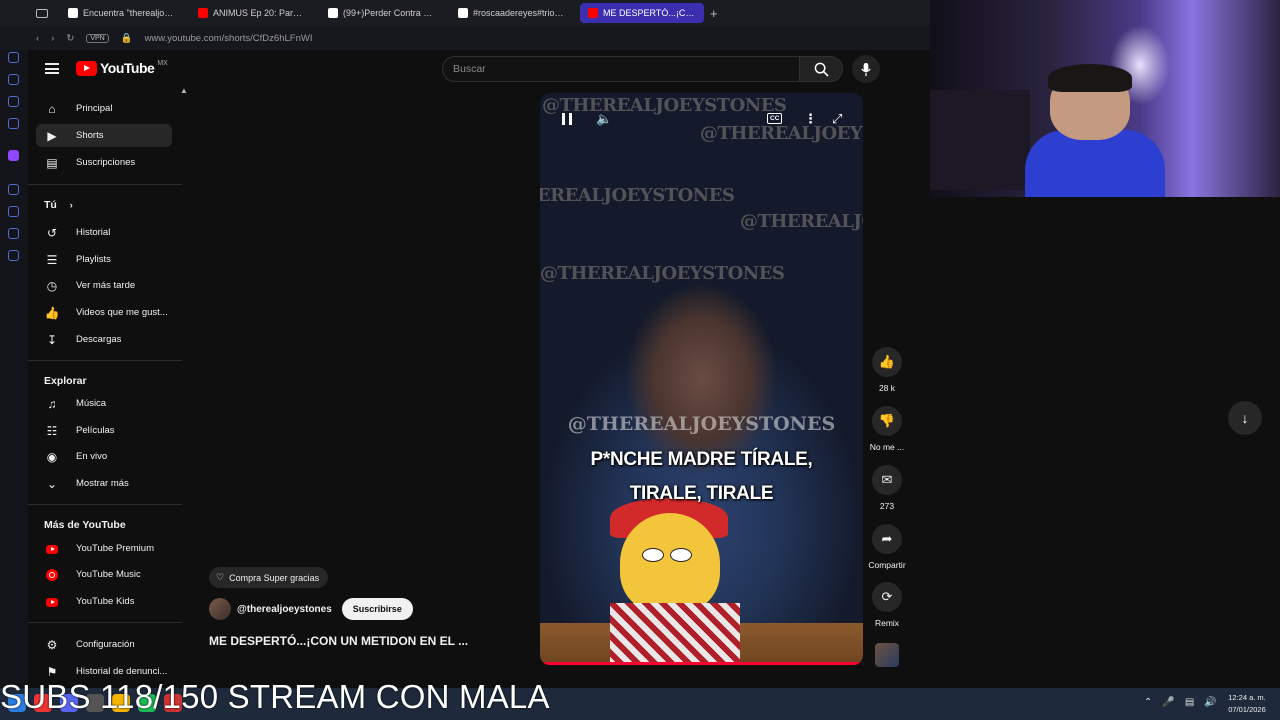 Image resolution: width=1280 pixels, height=720 pixels. Describe the element at coordinates (52, 645) in the screenshot. I see `gear-icon: ⚙` at that location.